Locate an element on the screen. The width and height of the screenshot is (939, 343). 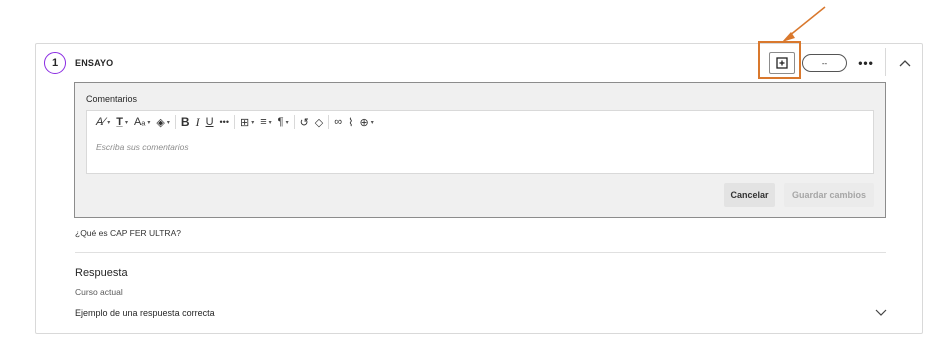
question-type-label: ENSAYO is located at coordinates (94, 63).